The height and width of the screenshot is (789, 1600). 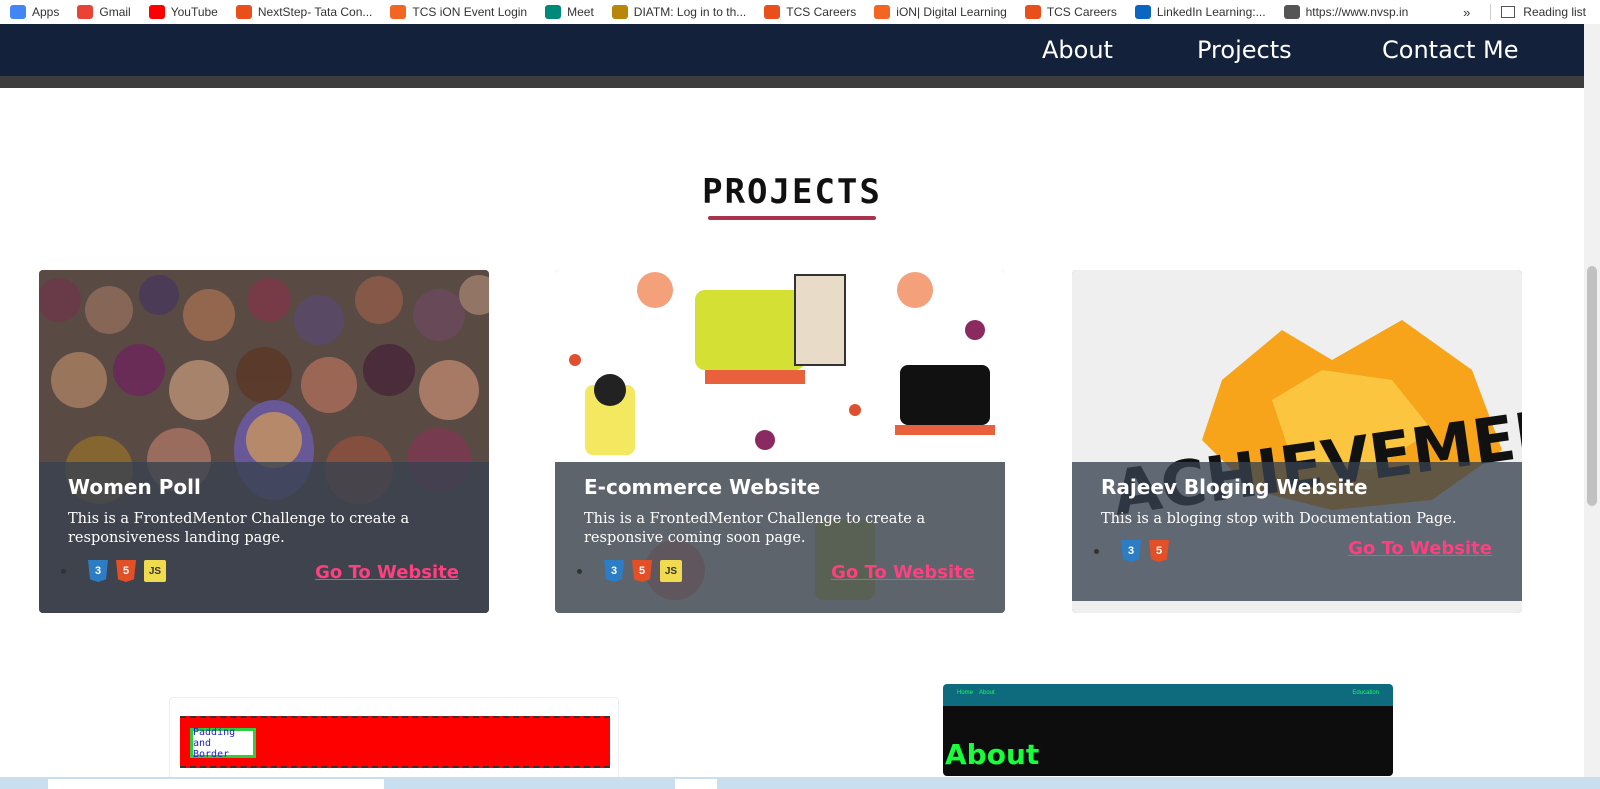 What do you see at coordinates (46, 12) in the screenshot?
I see `bookmark-label: Apps` at bounding box center [46, 12].